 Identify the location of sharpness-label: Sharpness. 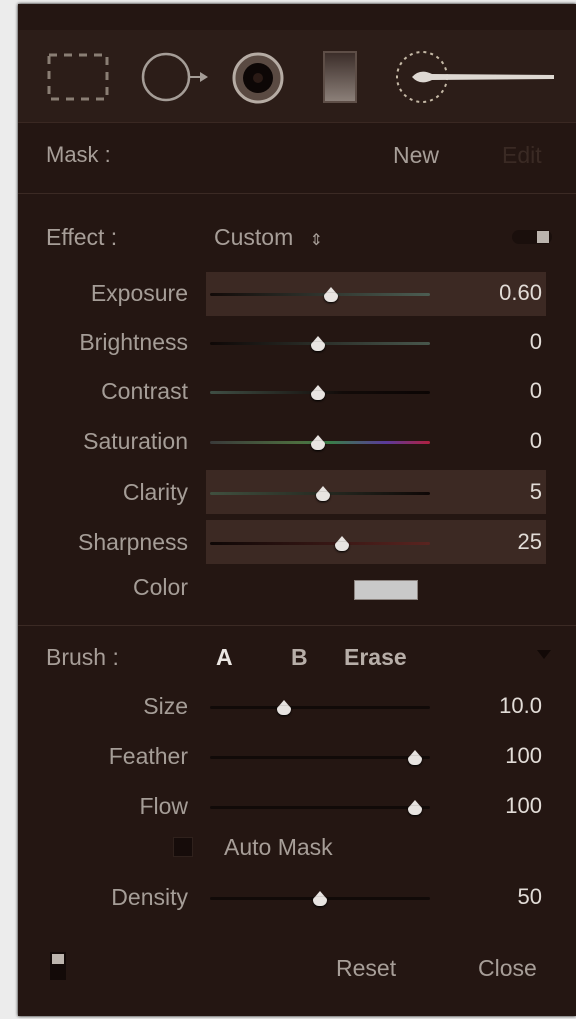
(133, 542).